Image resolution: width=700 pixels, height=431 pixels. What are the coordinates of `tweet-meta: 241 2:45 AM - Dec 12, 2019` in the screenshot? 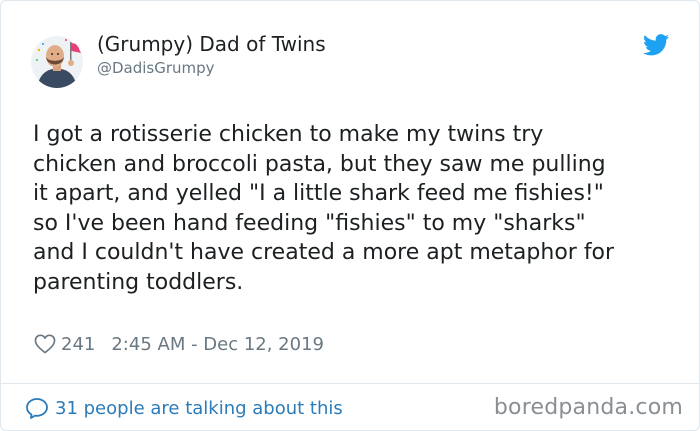 It's located at (179, 344).